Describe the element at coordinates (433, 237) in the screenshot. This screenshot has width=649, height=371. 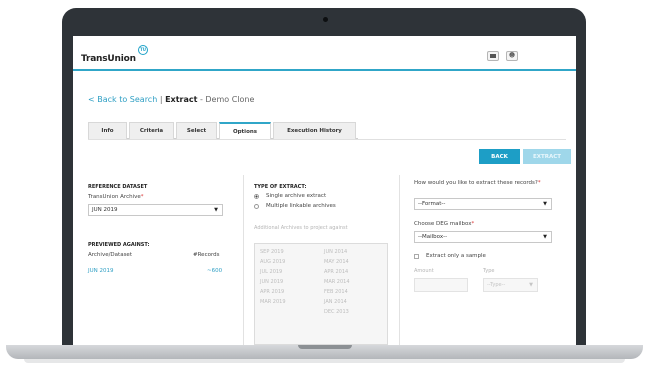
I see `mailbox-select-value: --Mailbox--` at that location.